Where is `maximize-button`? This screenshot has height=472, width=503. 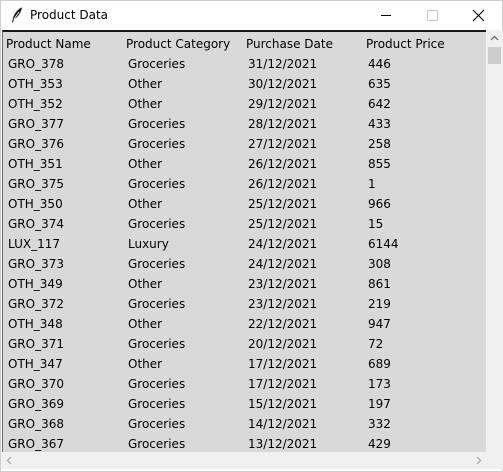
maximize-button is located at coordinates (432, 15).